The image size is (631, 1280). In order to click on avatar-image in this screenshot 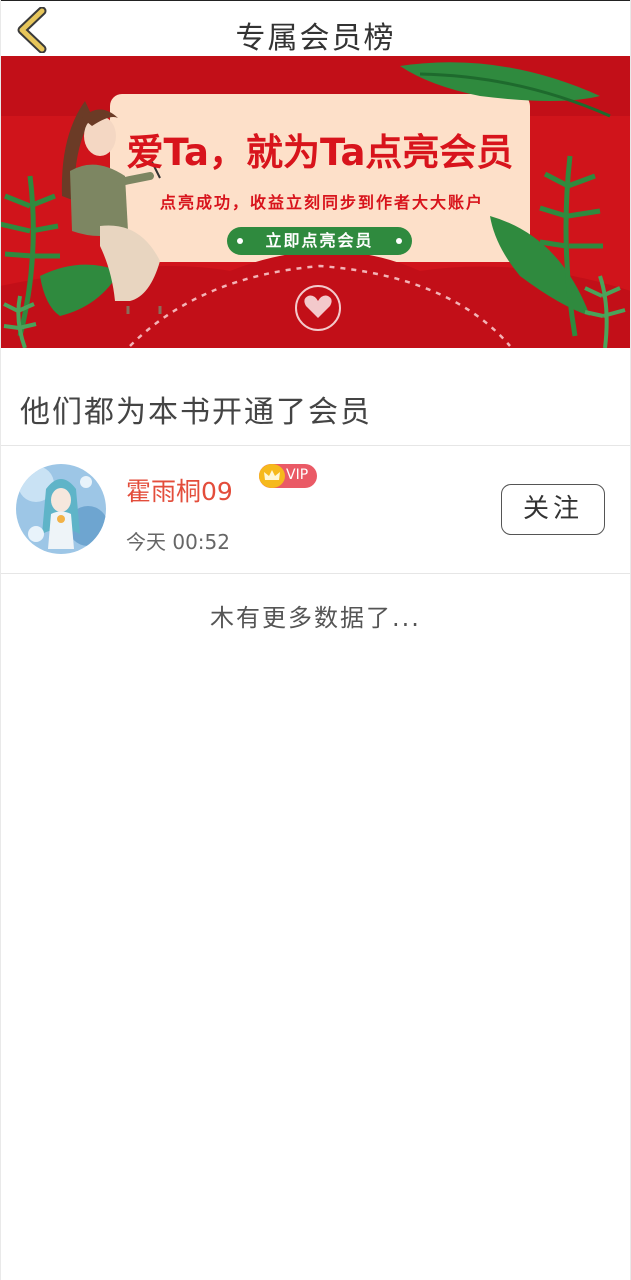, I will do `click(61, 509)`.